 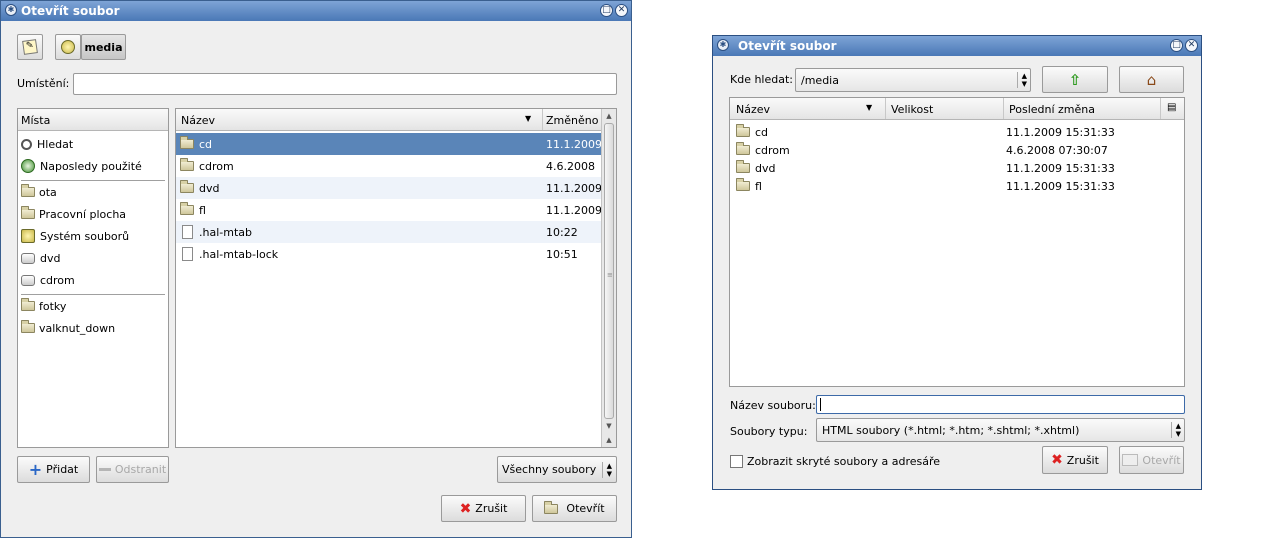 I want to click on look-in-select: /media ▲ ▼, so click(x=913, y=80).